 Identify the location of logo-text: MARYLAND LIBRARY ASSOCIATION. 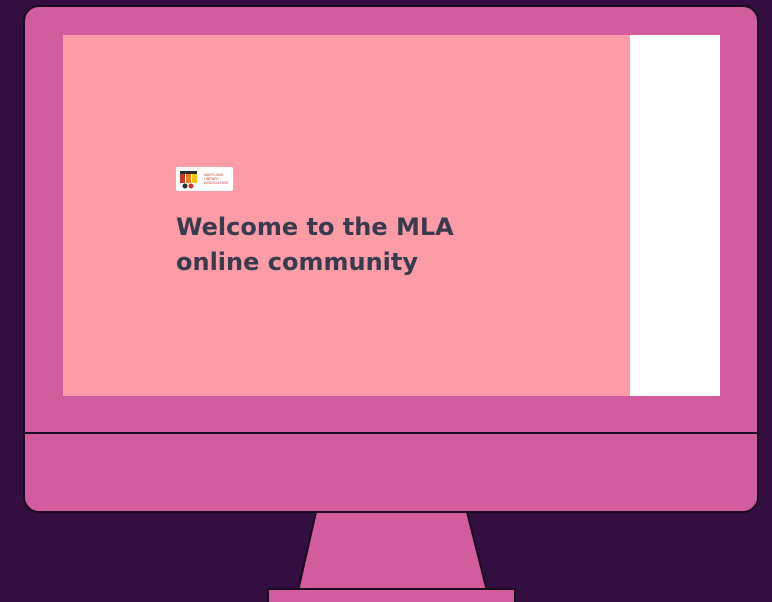
(216, 179).